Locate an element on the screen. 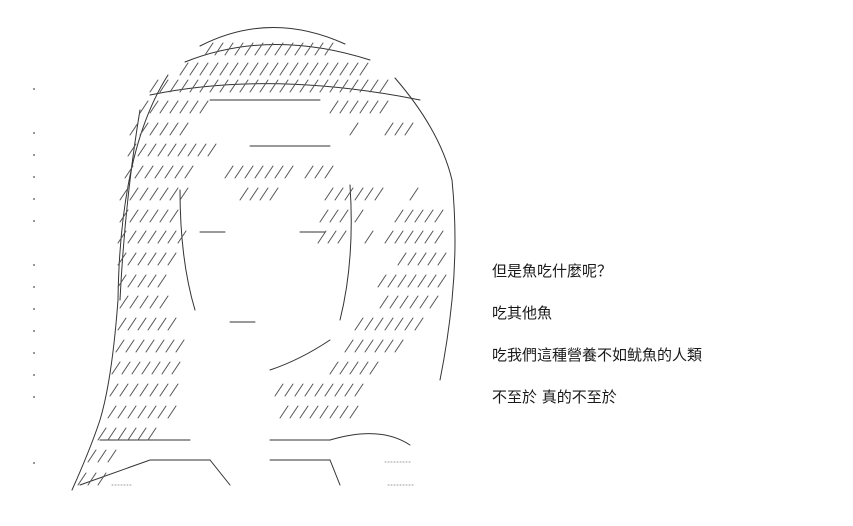  cloth-curve is located at coordinates (370, 439).